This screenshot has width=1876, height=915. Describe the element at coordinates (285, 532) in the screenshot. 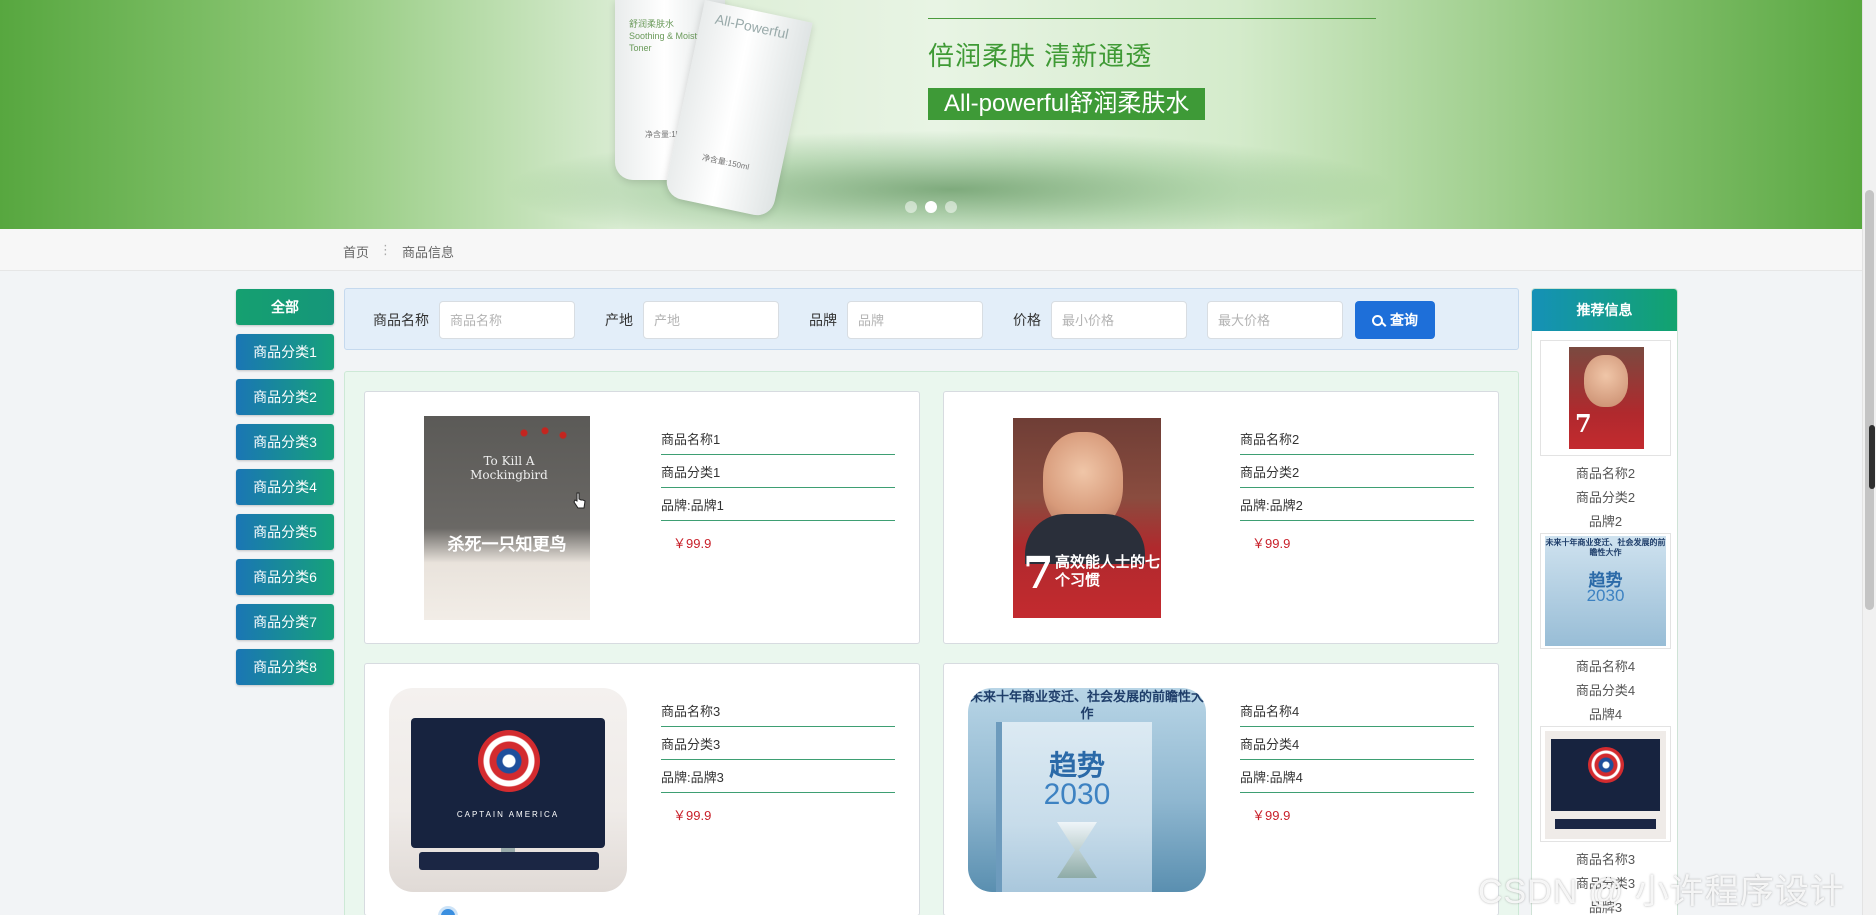

I see `category-item-5: 商品分类5` at that location.